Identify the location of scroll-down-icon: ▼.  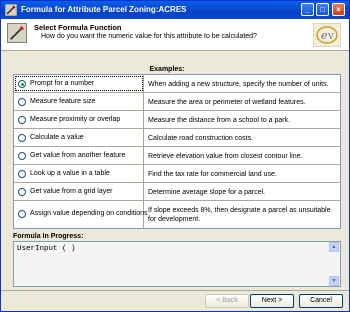
(334, 281).